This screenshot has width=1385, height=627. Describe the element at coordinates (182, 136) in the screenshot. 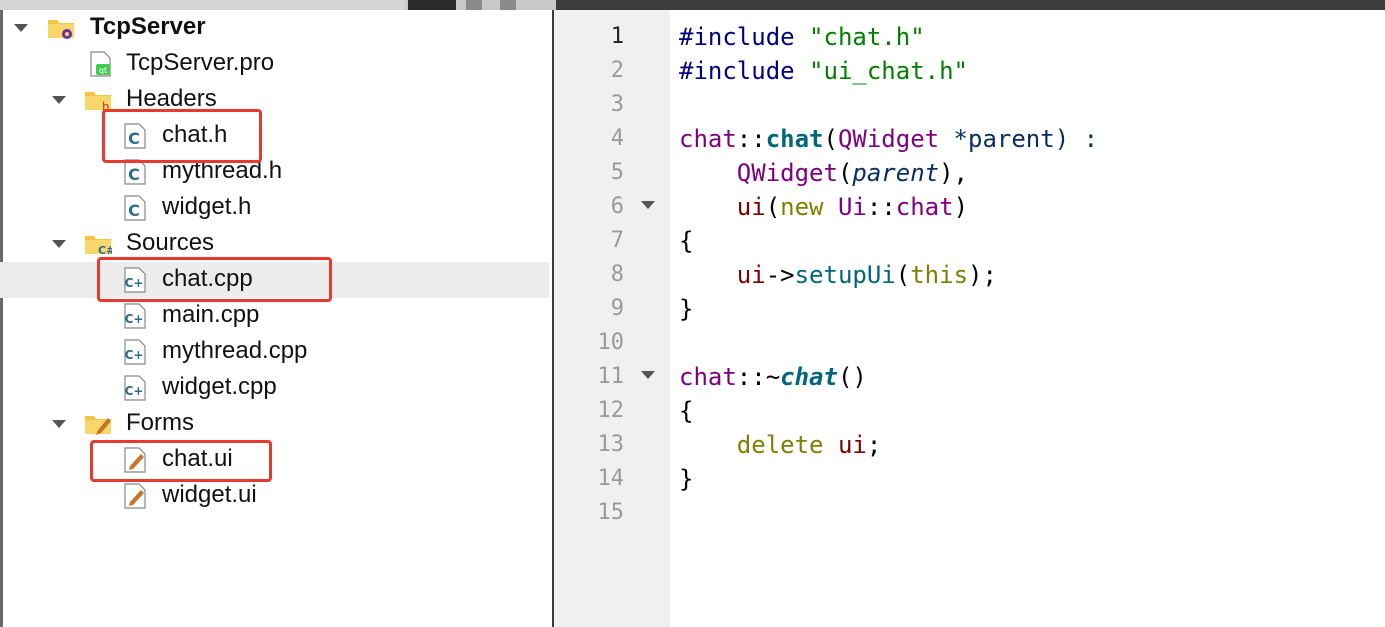

I see `annotation-highlight-chat-h` at that location.